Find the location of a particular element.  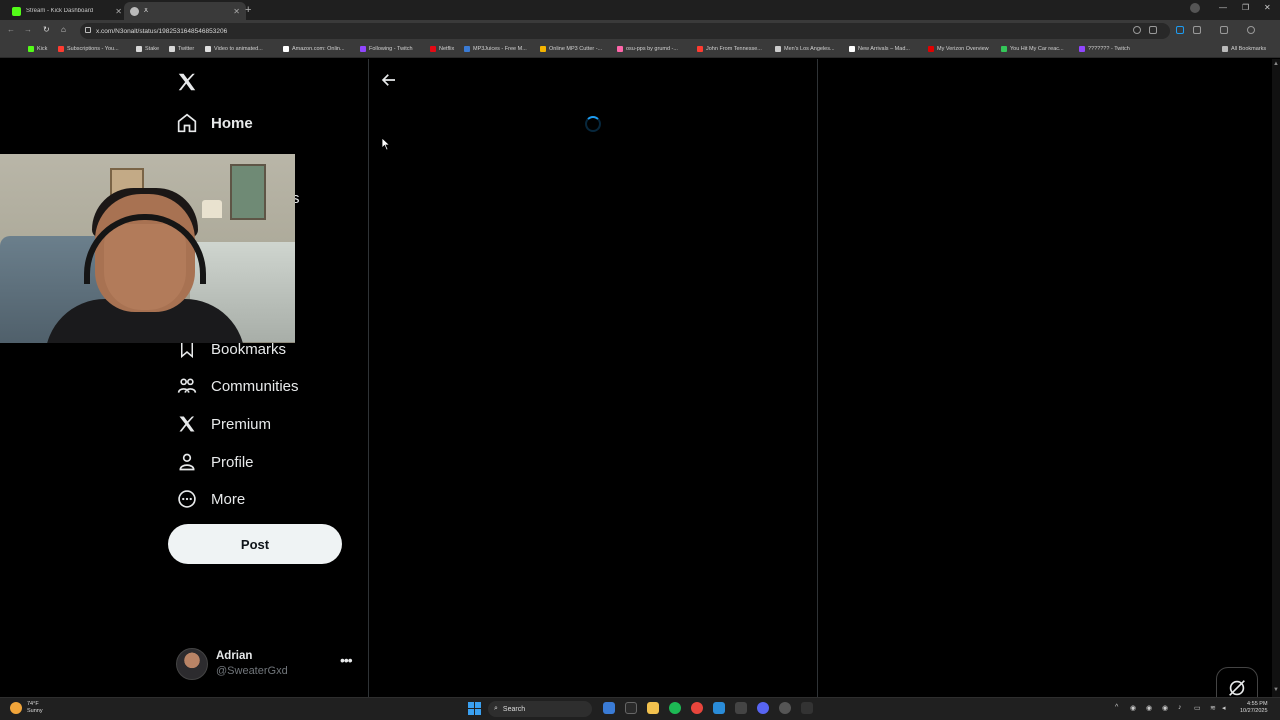

discord-icon is located at coordinates (763, 708).